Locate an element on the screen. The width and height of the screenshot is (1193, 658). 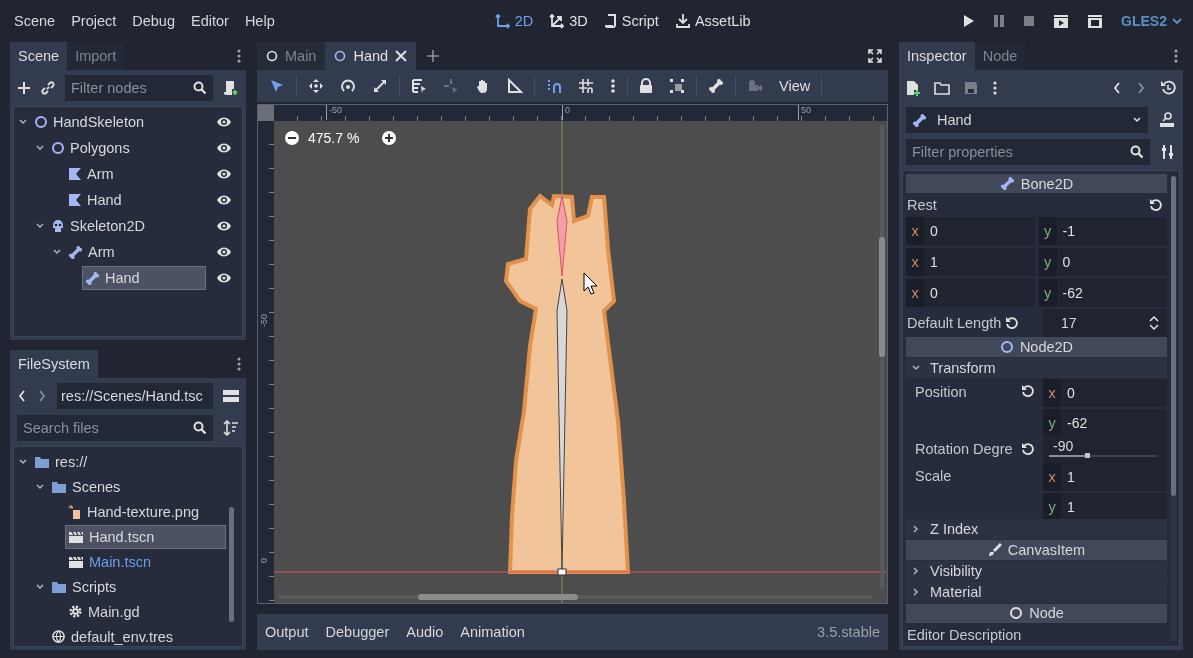
workspace-button: 3D is located at coordinates (568, 21).